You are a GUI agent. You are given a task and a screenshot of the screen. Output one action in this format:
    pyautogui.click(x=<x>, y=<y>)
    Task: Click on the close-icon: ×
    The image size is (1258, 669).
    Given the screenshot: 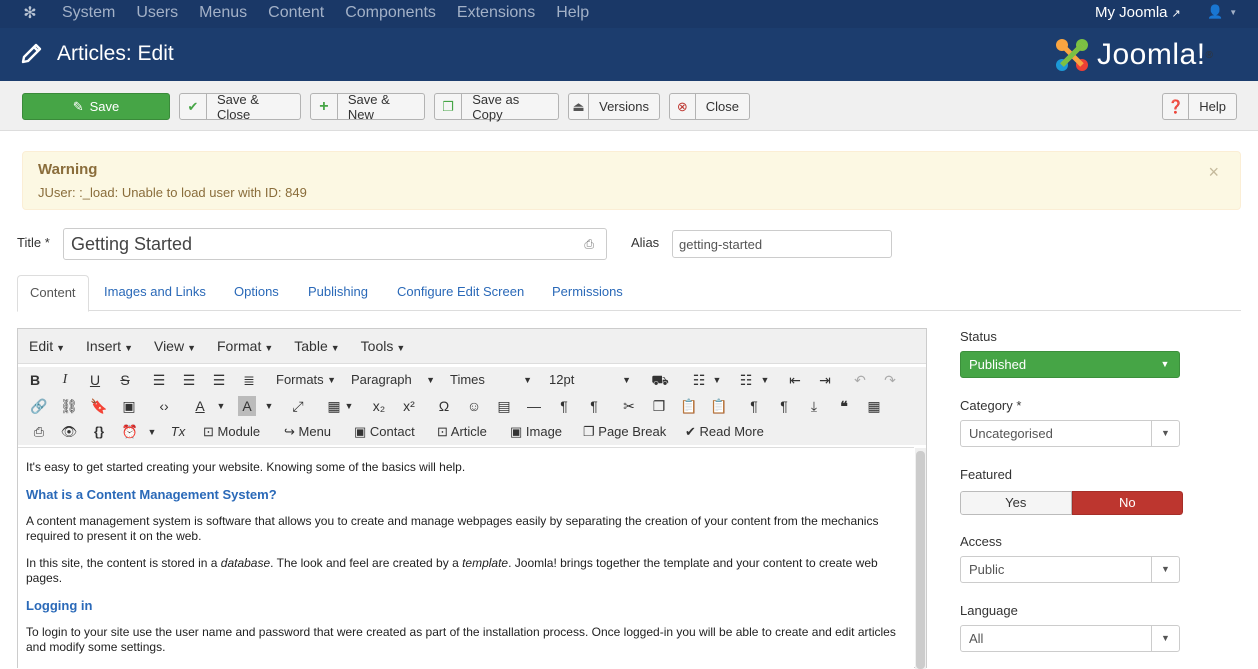 What is the action you would take?
    pyautogui.click(x=1213, y=172)
    